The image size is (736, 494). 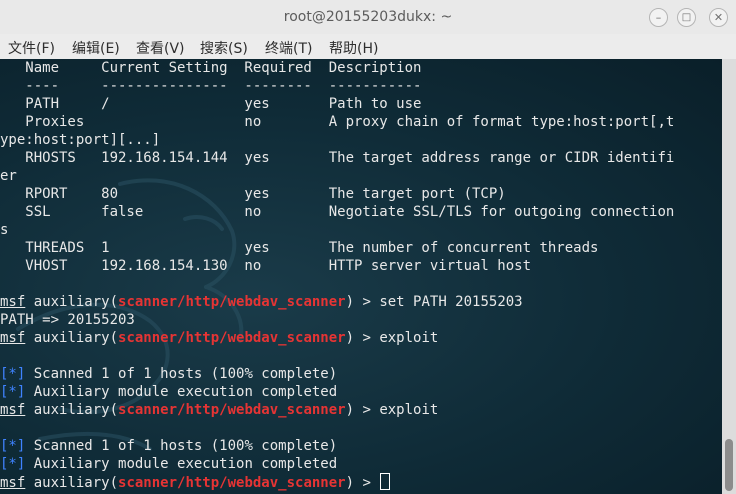 I want to click on scrollbar-thumb, so click(x=729, y=465).